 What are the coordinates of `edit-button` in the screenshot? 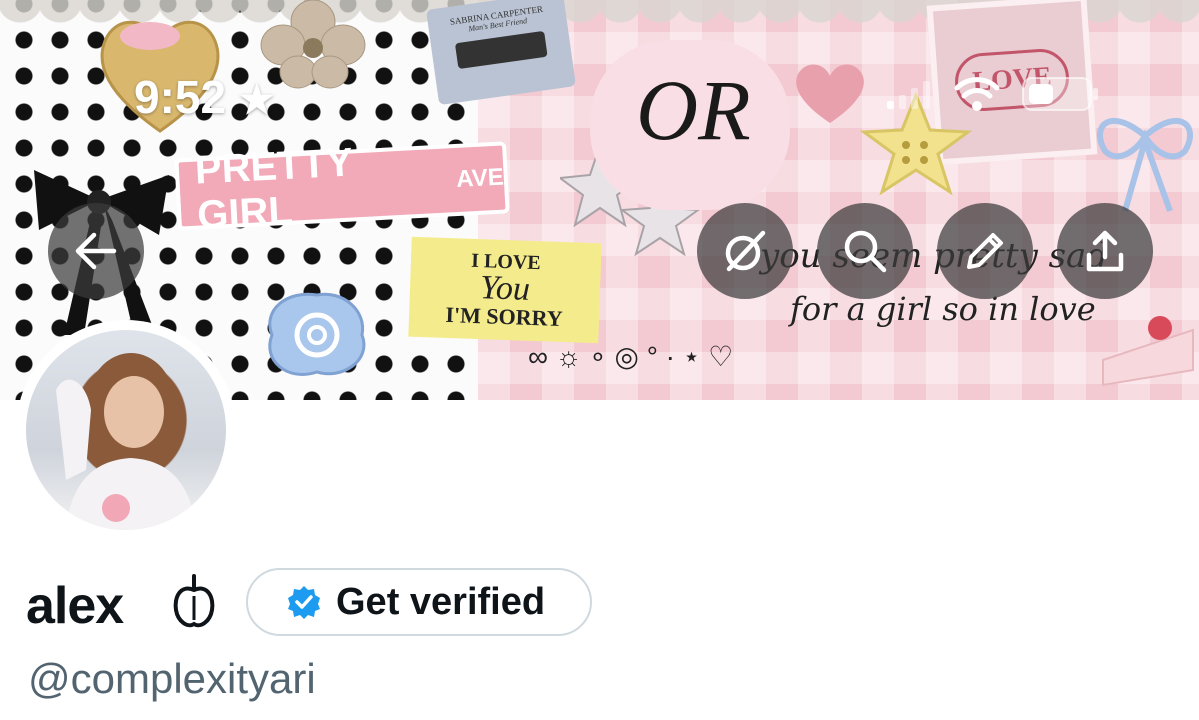 It's located at (985, 251).